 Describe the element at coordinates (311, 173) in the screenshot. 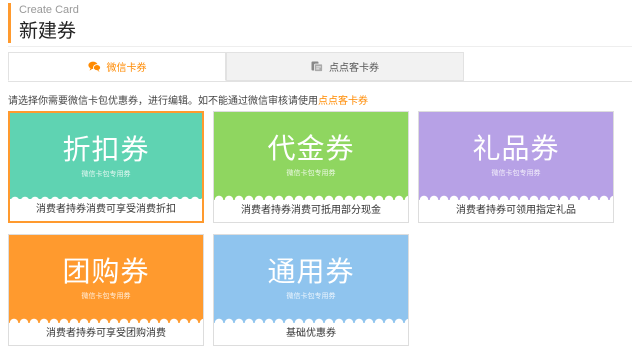

I see `card-cash-voucher-tag: 微信卡包专用券` at that location.